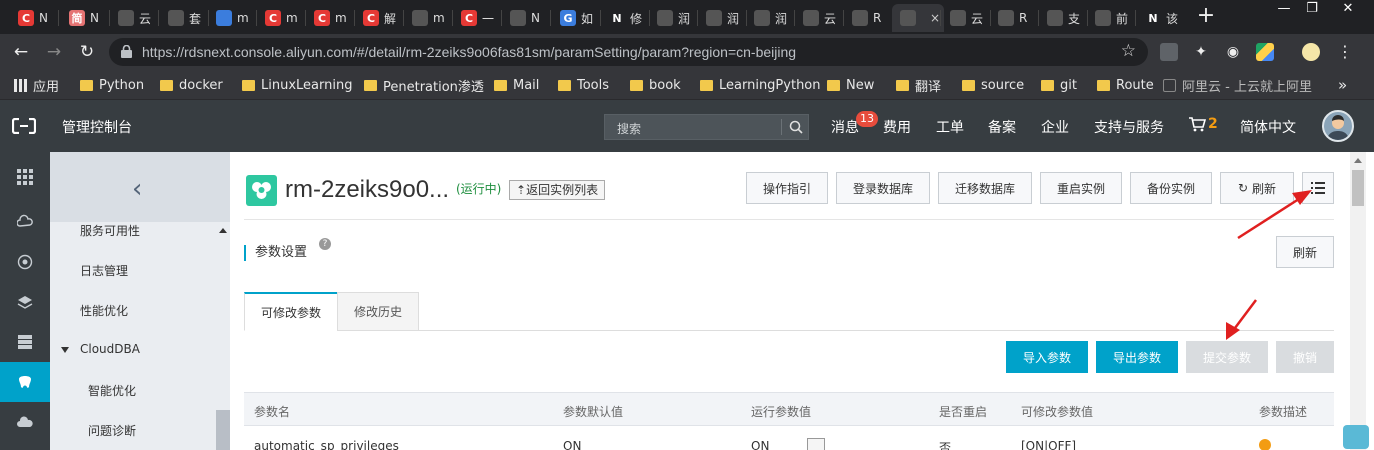 The height and width of the screenshot is (450, 1374). Describe the element at coordinates (25, 342) in the screenshot. I see `database-list-icon` at that location.